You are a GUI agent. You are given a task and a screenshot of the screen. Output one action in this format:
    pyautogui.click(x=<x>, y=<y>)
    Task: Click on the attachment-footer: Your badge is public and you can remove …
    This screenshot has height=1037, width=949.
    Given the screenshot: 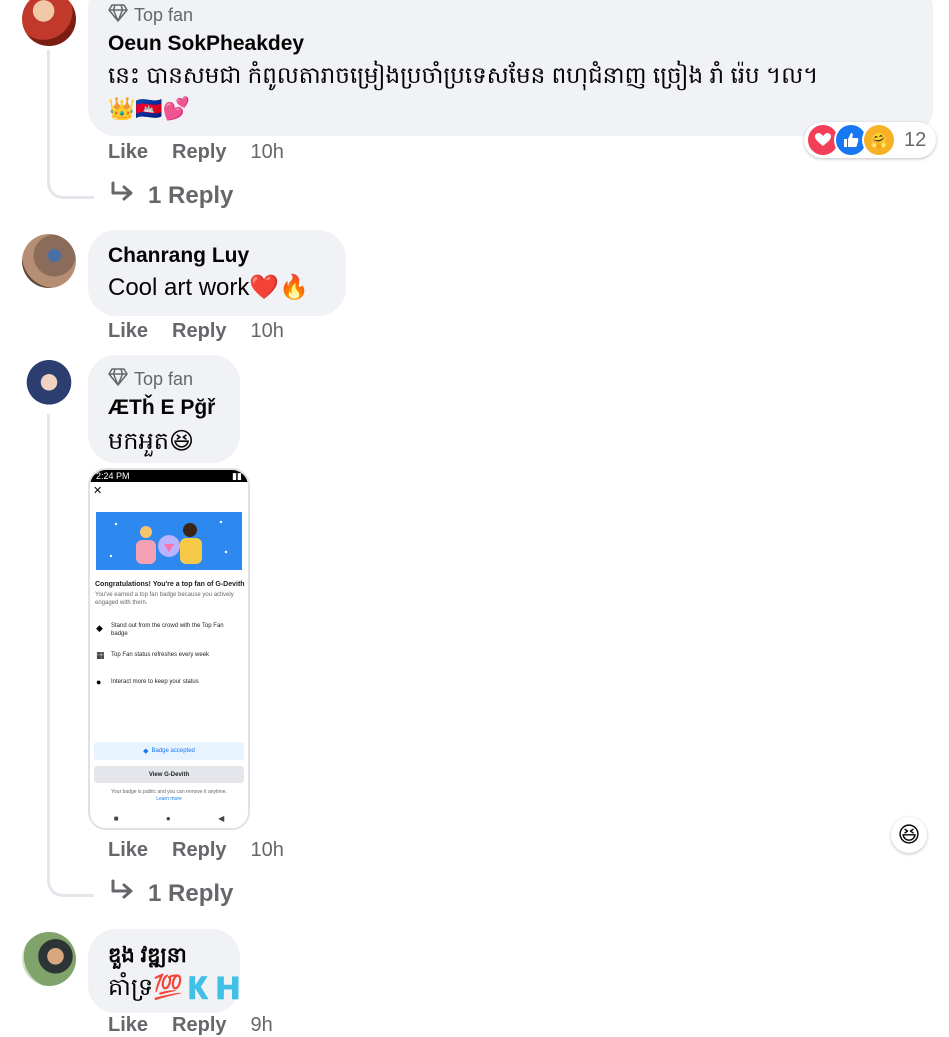 What is the action you would take?
    pyautogui.click(x=169, y=792)
    